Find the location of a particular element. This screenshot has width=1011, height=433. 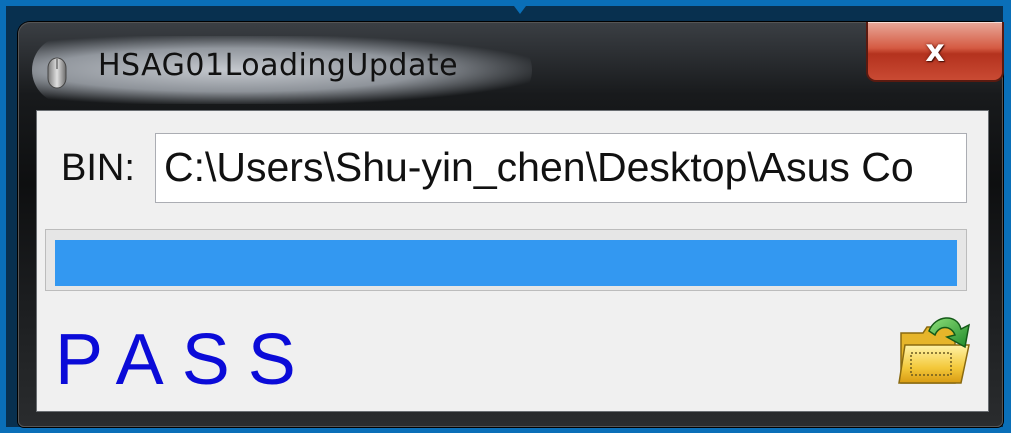

progress-bar is located at coordinates (506, 260).